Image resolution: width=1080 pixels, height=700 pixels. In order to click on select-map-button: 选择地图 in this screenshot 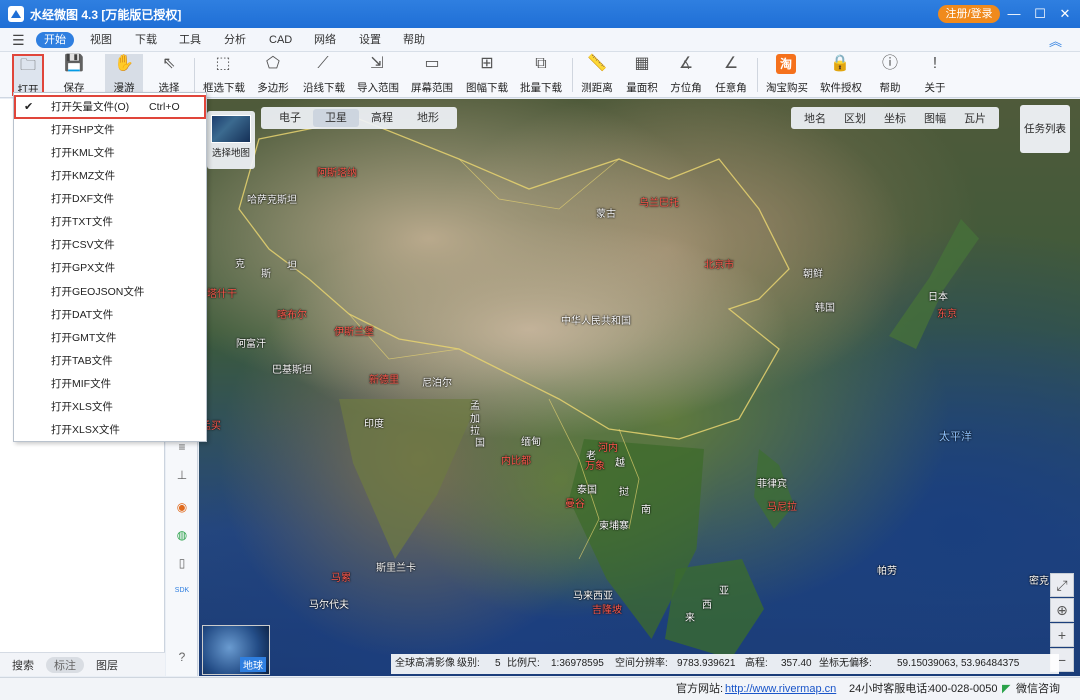, I will do `click(231, 140)`.